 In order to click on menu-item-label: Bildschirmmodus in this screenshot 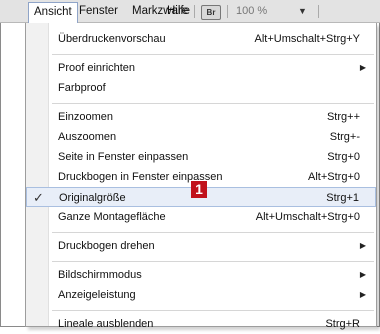, I will do `click(100, 275)`.